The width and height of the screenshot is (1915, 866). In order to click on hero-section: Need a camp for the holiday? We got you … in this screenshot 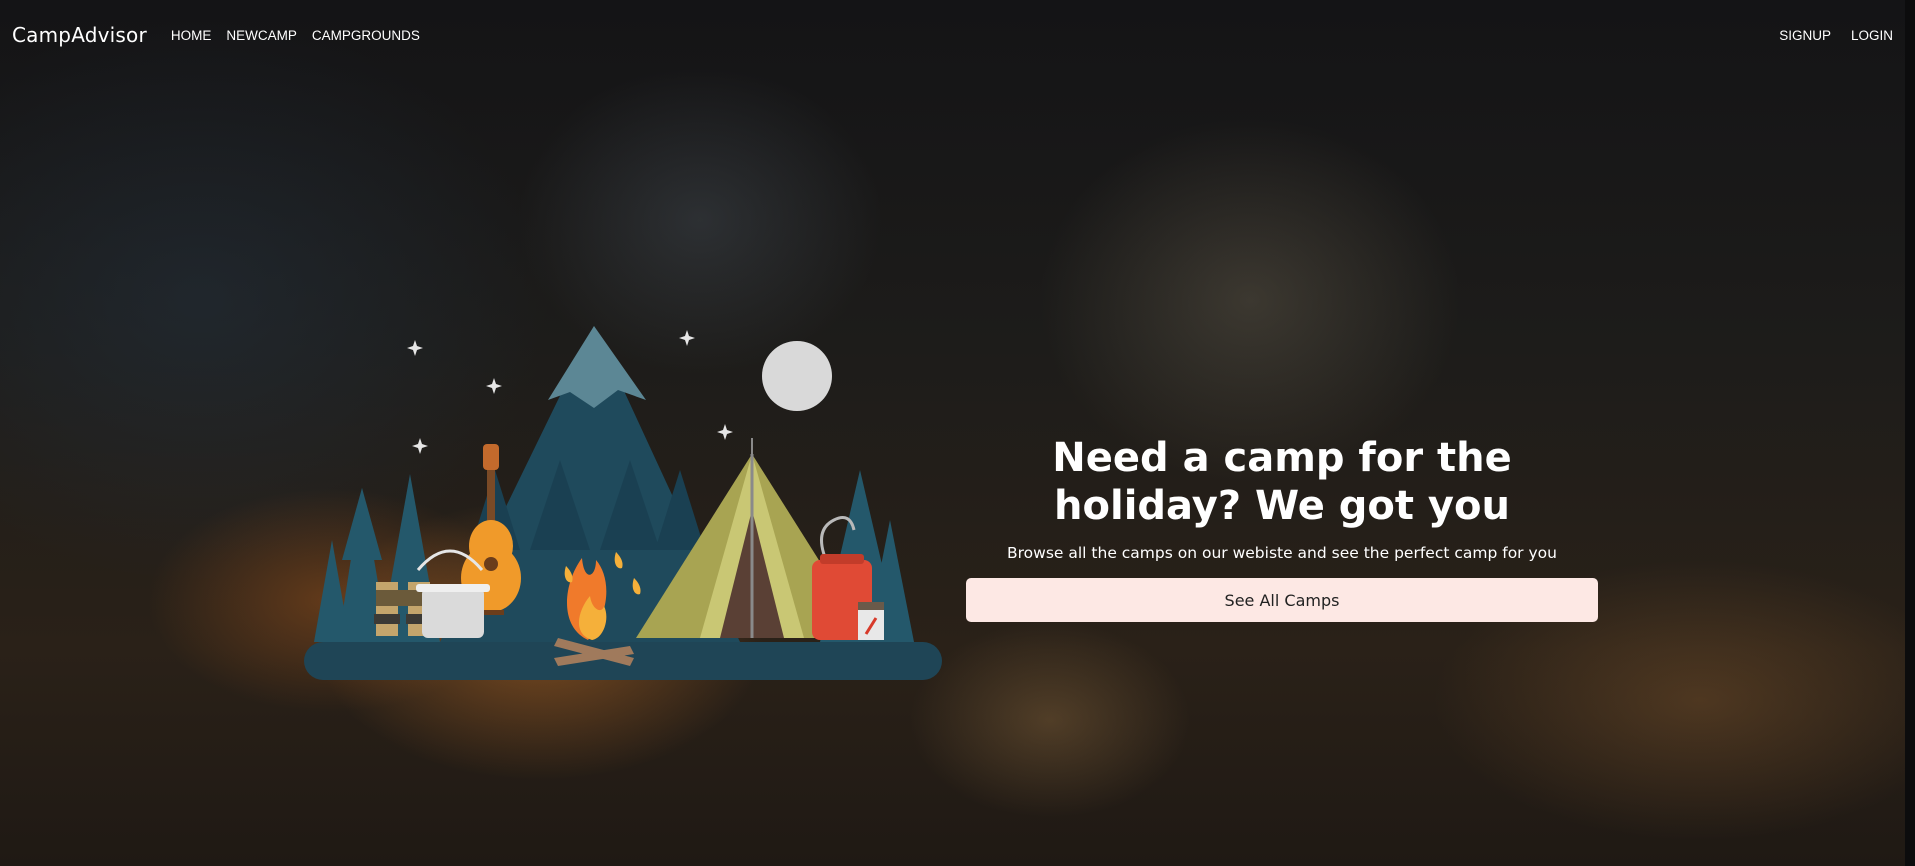, I will do `click(1282, 528)`.